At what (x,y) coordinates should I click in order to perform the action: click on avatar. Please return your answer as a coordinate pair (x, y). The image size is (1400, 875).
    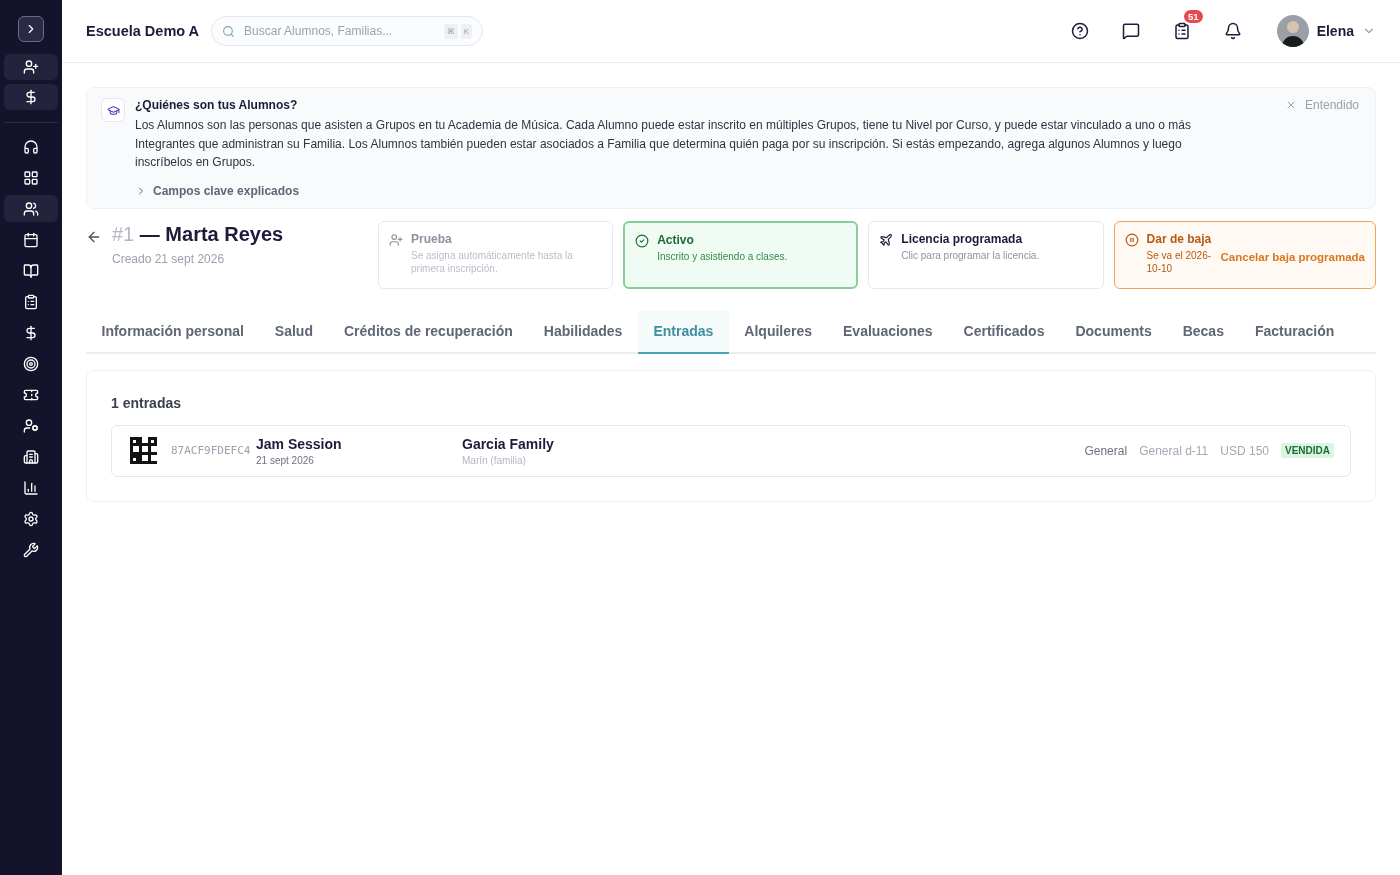
    Looking at the image, I should click on (1292, 31).